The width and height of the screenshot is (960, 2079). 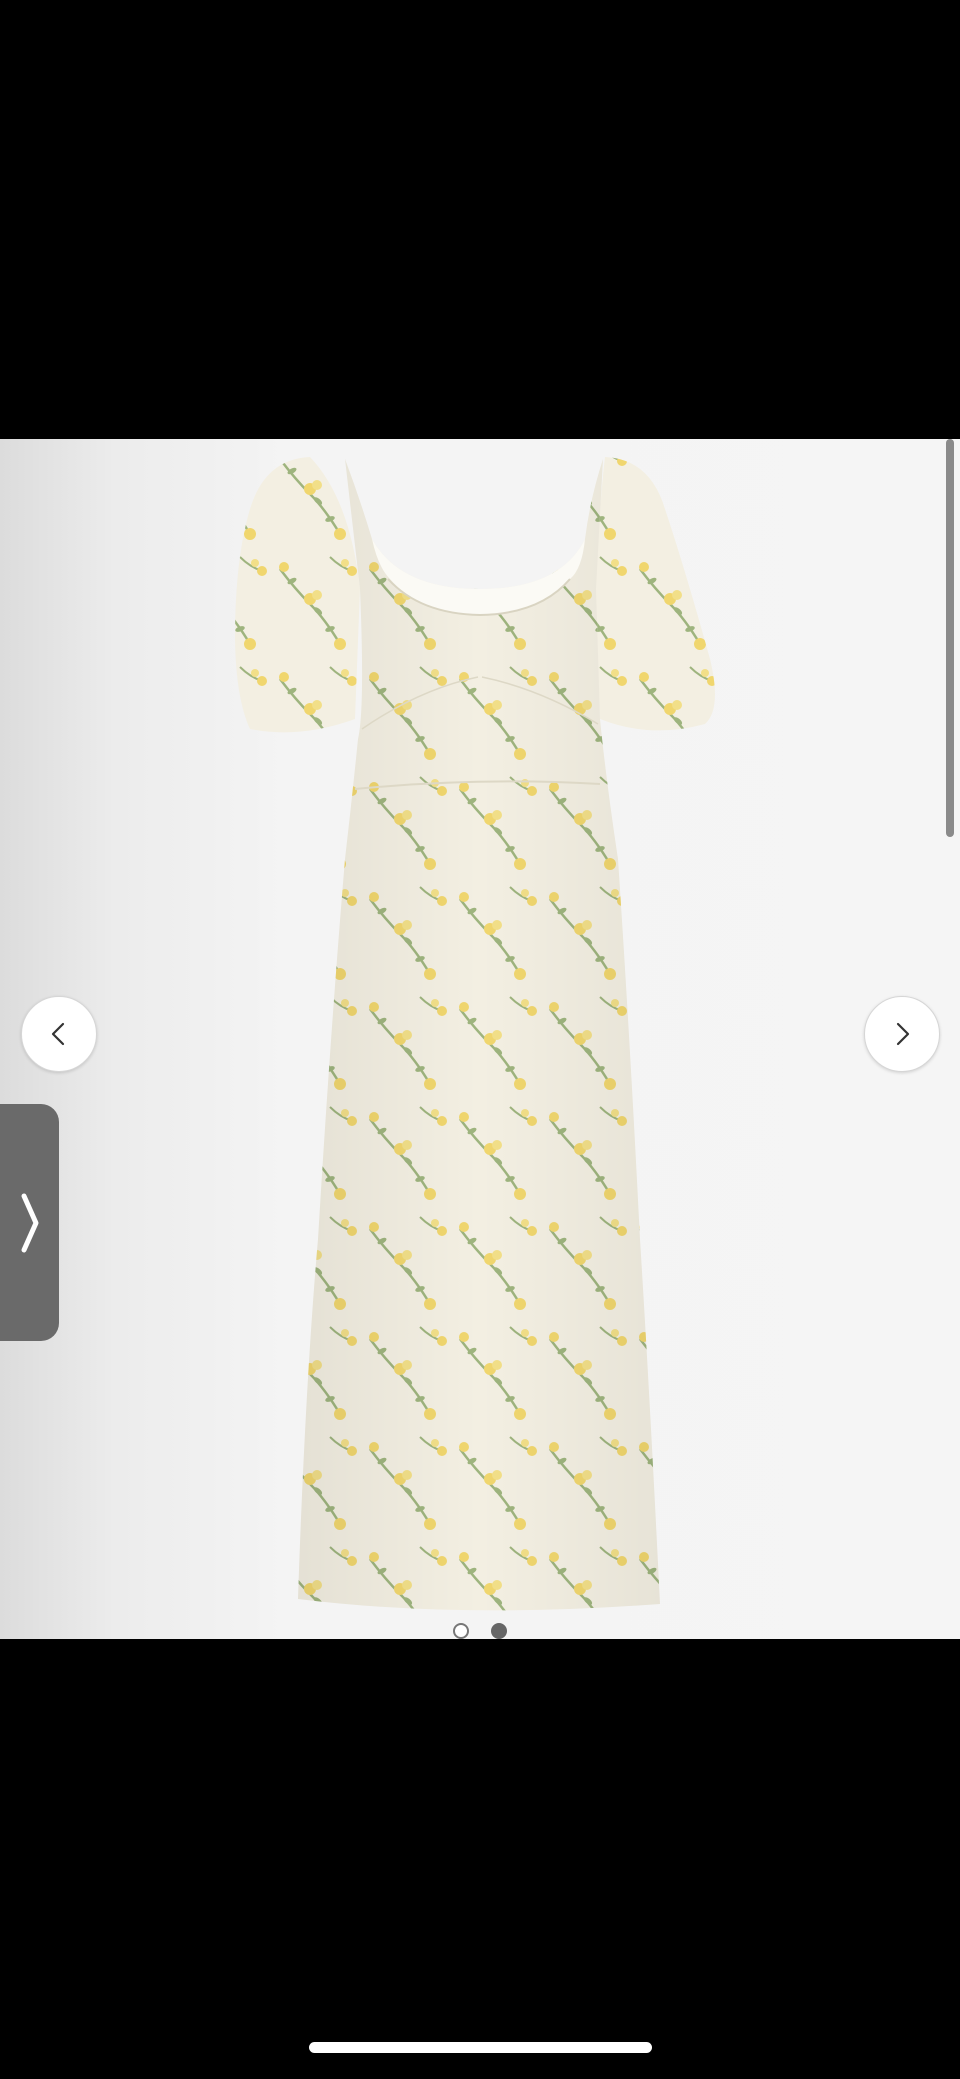 I want to click on home-indicator, so click(x=480, y=2047).